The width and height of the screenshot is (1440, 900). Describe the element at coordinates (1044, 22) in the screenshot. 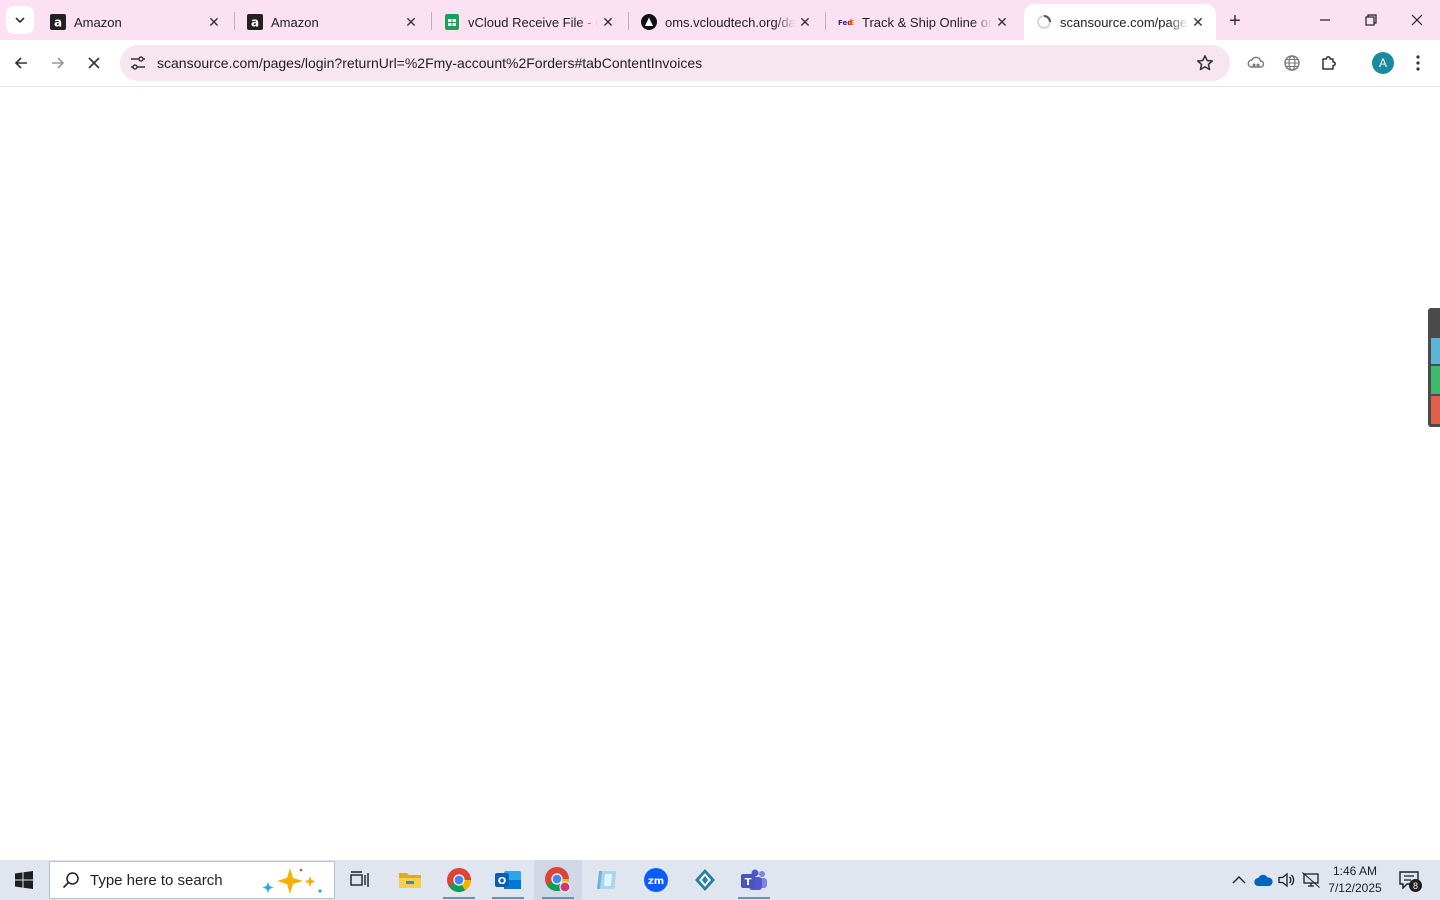

I see `loading-spinner-icon` at that location.